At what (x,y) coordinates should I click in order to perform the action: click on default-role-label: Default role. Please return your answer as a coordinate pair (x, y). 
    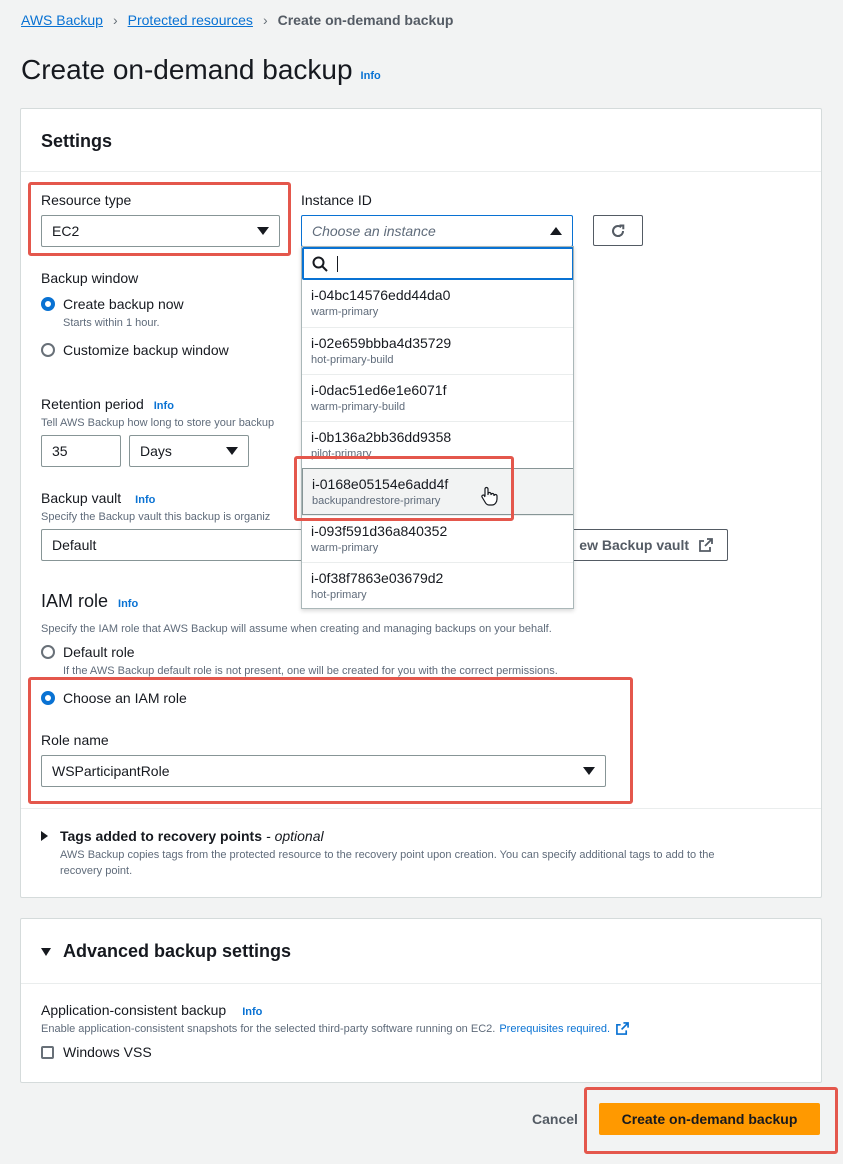
    Looking at the image, I should click on (99, 652).